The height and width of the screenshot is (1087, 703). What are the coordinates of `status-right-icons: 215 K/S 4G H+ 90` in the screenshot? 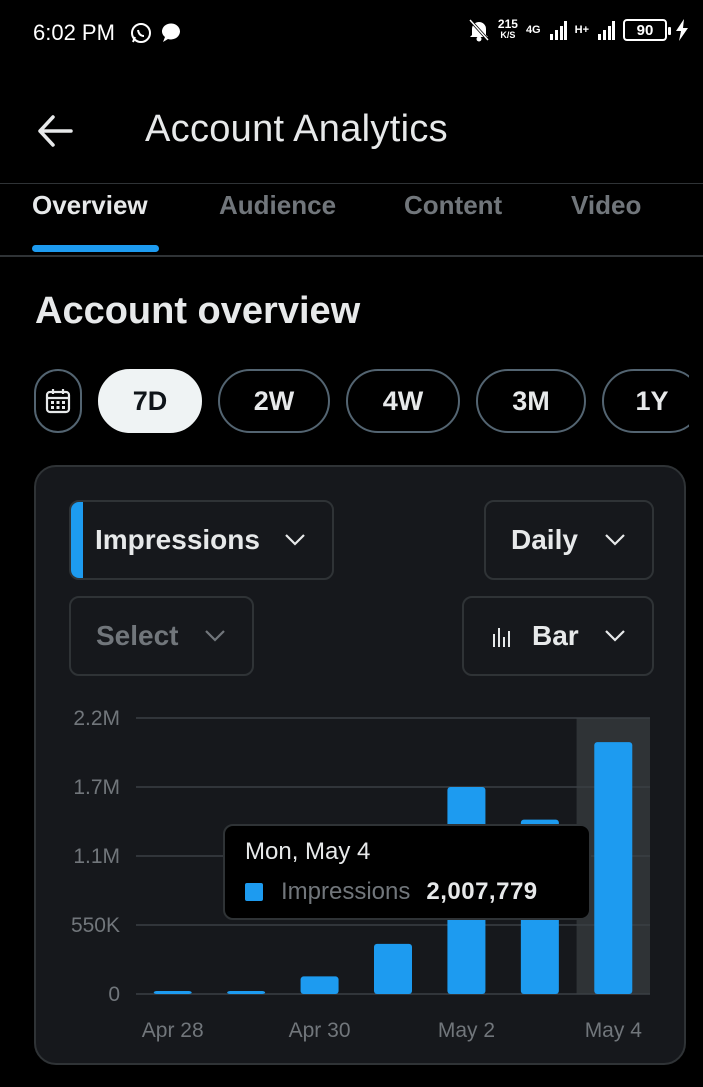 It's located at (578, 30).